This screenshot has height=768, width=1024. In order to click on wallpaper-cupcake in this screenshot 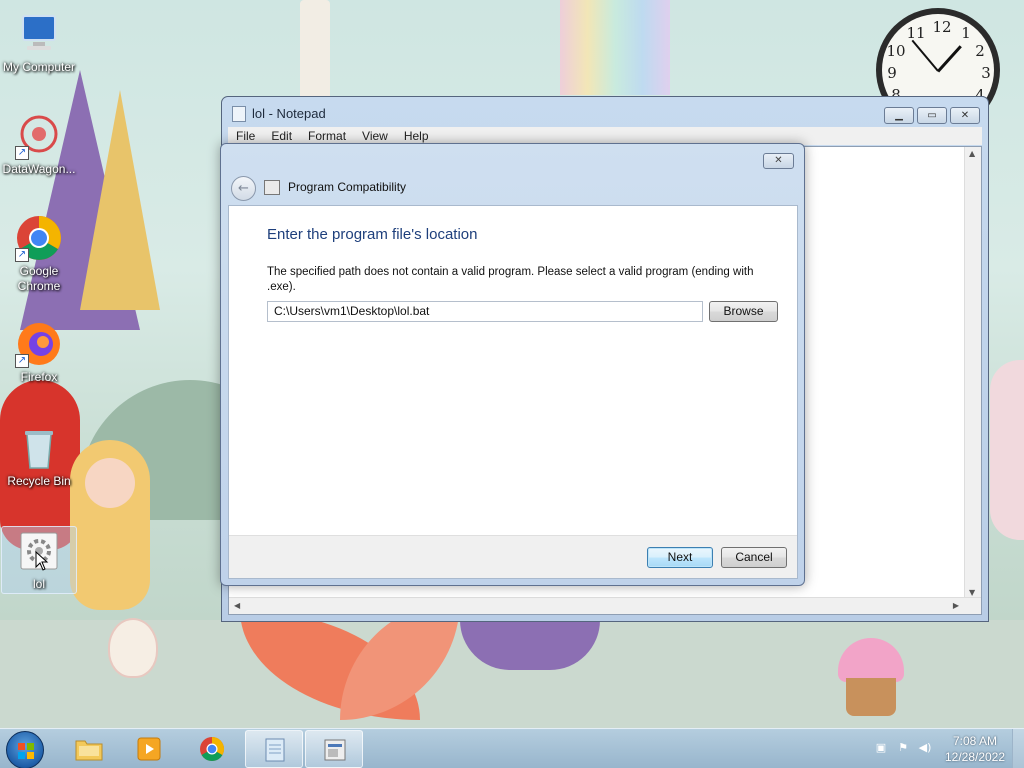, I will do `click(871, 678)`.